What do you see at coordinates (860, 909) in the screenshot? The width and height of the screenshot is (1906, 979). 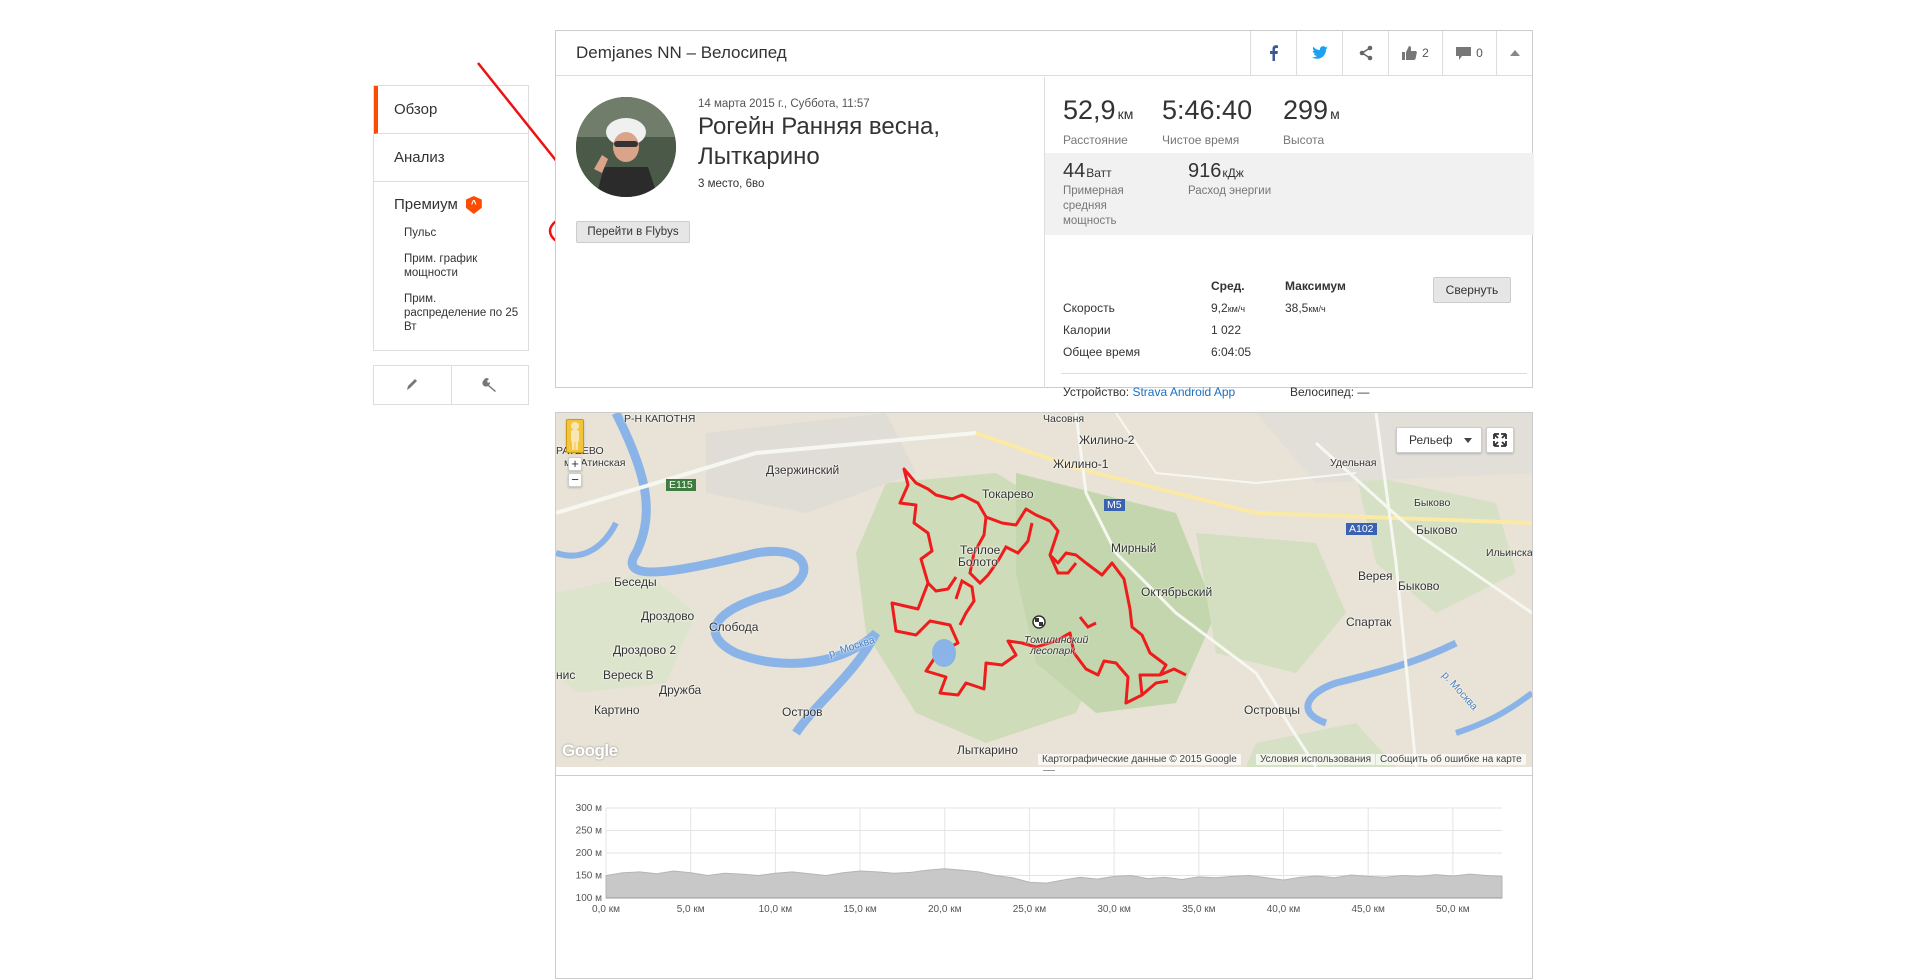 I see `x-tick-label: 15,0 км` at bounding box center [860, 909].